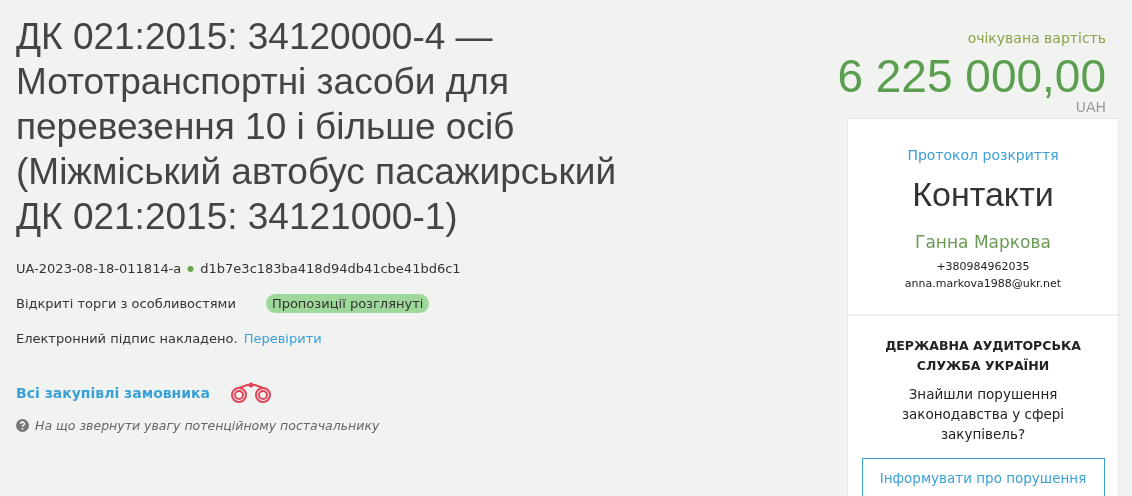  Describe the element at coordinates (983, 267) in the screenshot. I see `contact-phone: +380984962035` at that location.